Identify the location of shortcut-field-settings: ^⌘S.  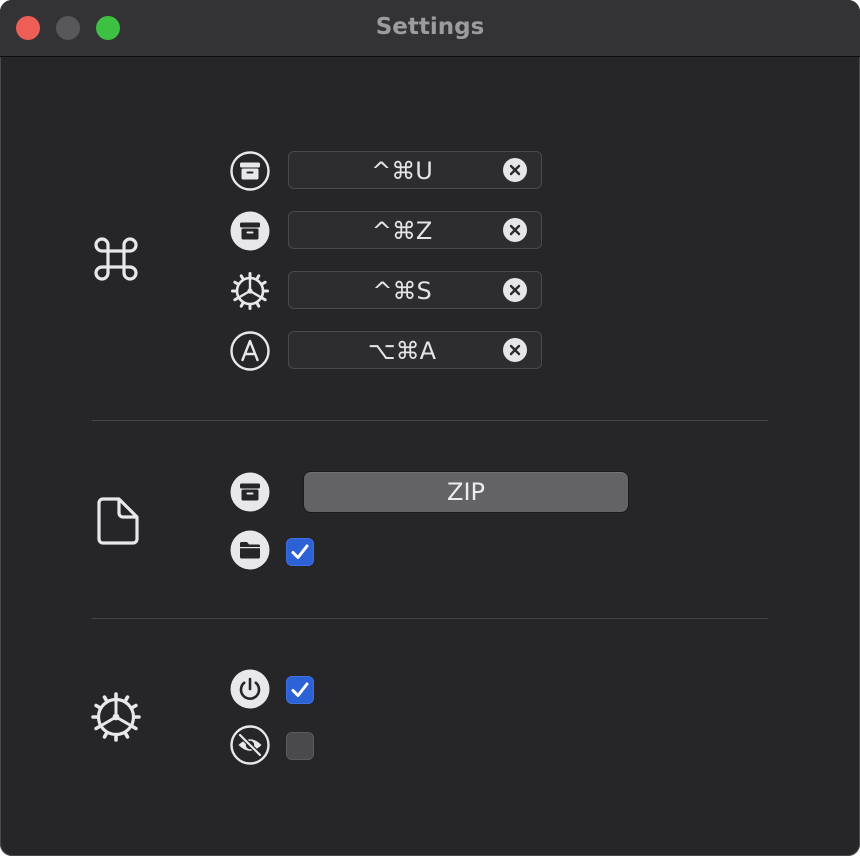
(415, 290).